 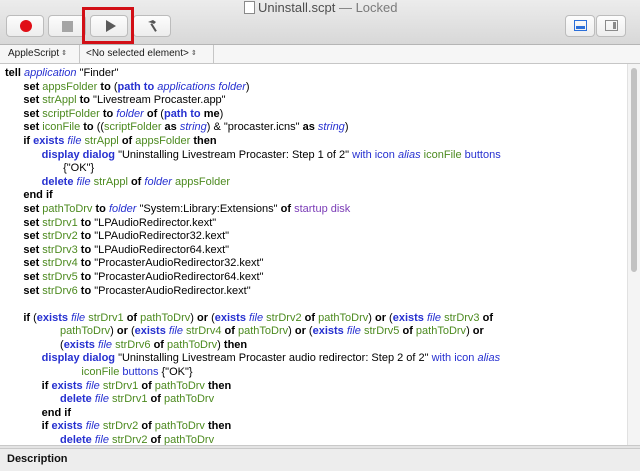 I want to click on code-line: delete file strDrv2 of pathToDrv, so click(x=253, y=439).